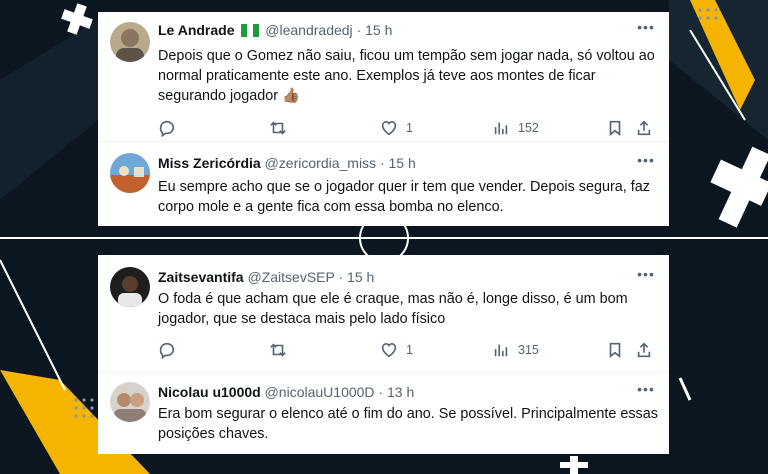 The height and width of the screenshot is (474, 768). What do you see at coordinates (396, 392) in the screenshot?
I see `timestamp: · 13 h` at bounding box center [396, 392].